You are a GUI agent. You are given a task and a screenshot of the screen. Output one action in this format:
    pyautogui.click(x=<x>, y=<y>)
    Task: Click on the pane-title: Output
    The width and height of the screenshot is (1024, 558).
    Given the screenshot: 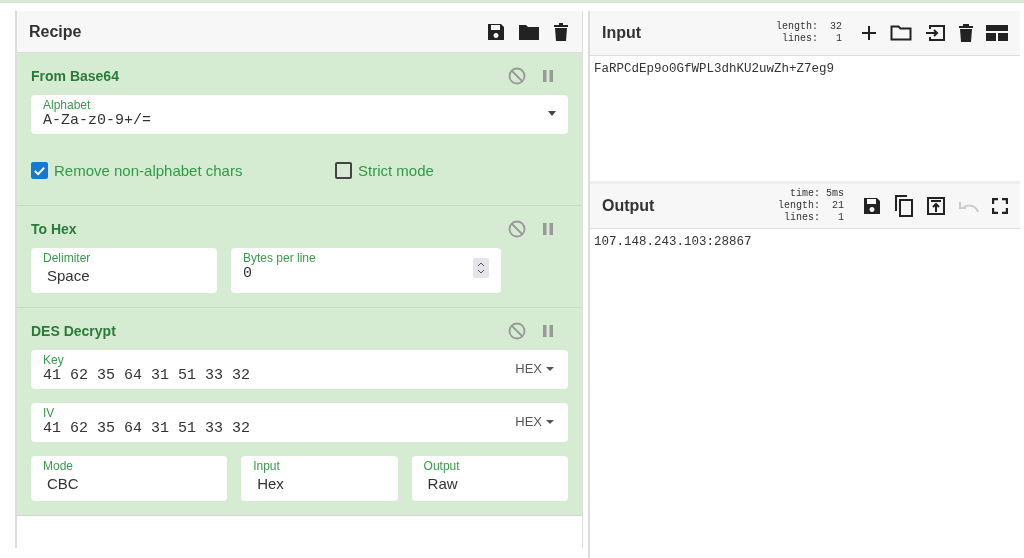 What is the action you would take?
    pyautogui.click(x=629, y=206)
    